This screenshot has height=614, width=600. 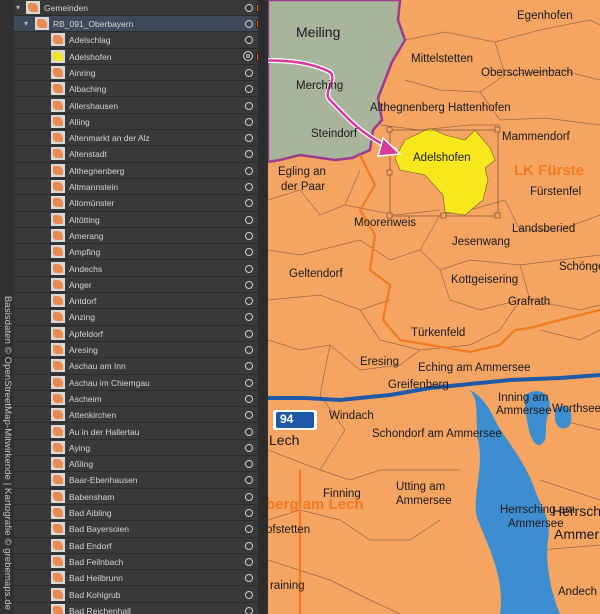 I want to click on panel-scrollbar, so click(x=263, y=307).